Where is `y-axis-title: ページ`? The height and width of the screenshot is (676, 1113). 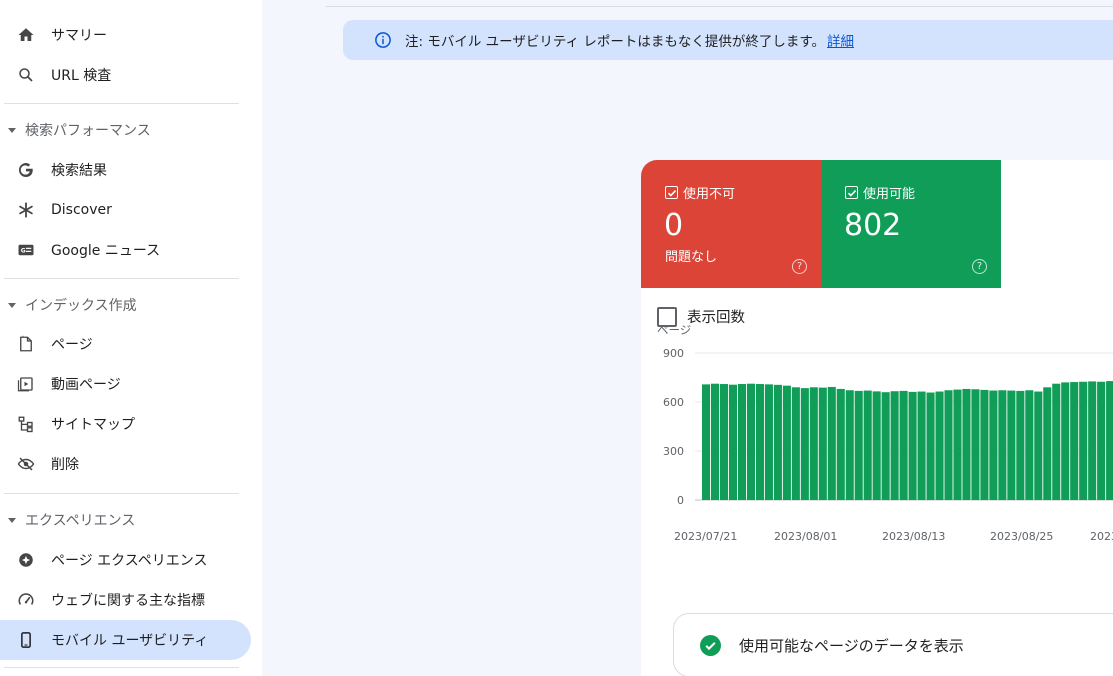
y-axis-title: ページ is located at coordinates (674, 330).